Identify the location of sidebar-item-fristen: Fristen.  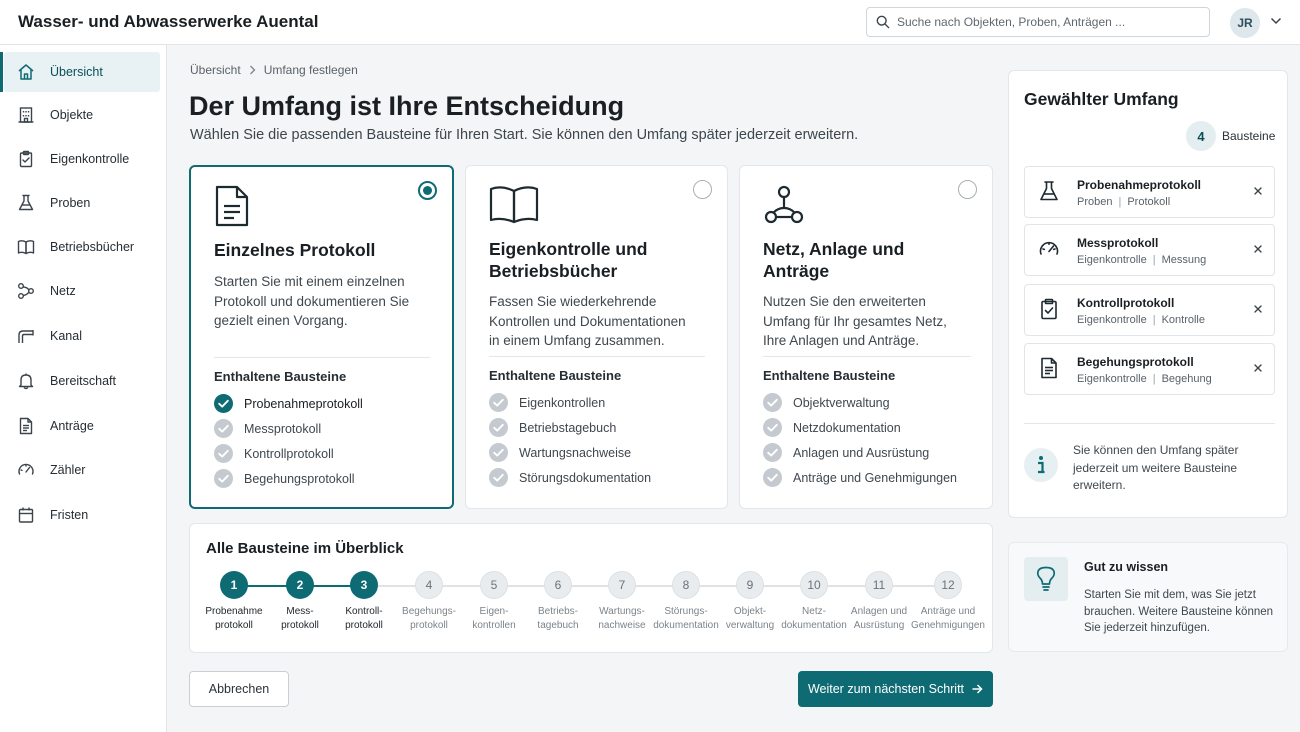
(82, 515).